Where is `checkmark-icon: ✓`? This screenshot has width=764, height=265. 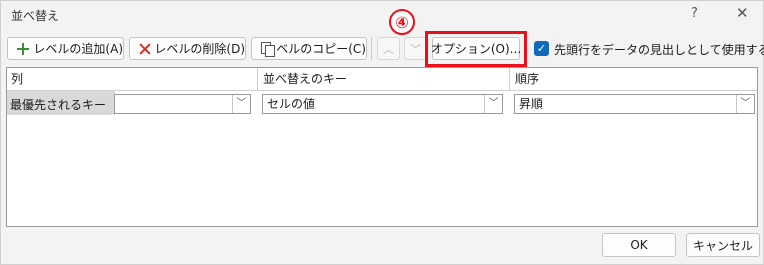 checkmark-icon: ✓ is located at coordinates (541, 48).